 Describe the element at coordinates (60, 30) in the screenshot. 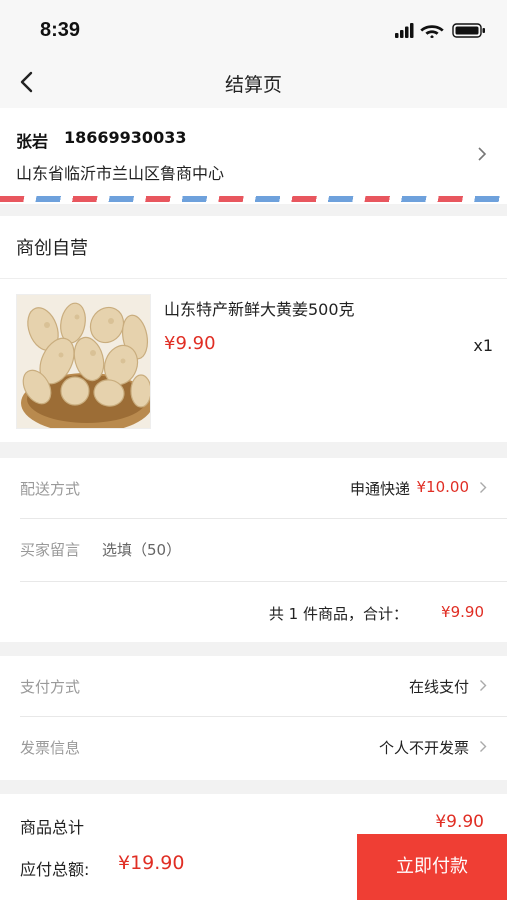

I see `status-time: 8:39` at that location.